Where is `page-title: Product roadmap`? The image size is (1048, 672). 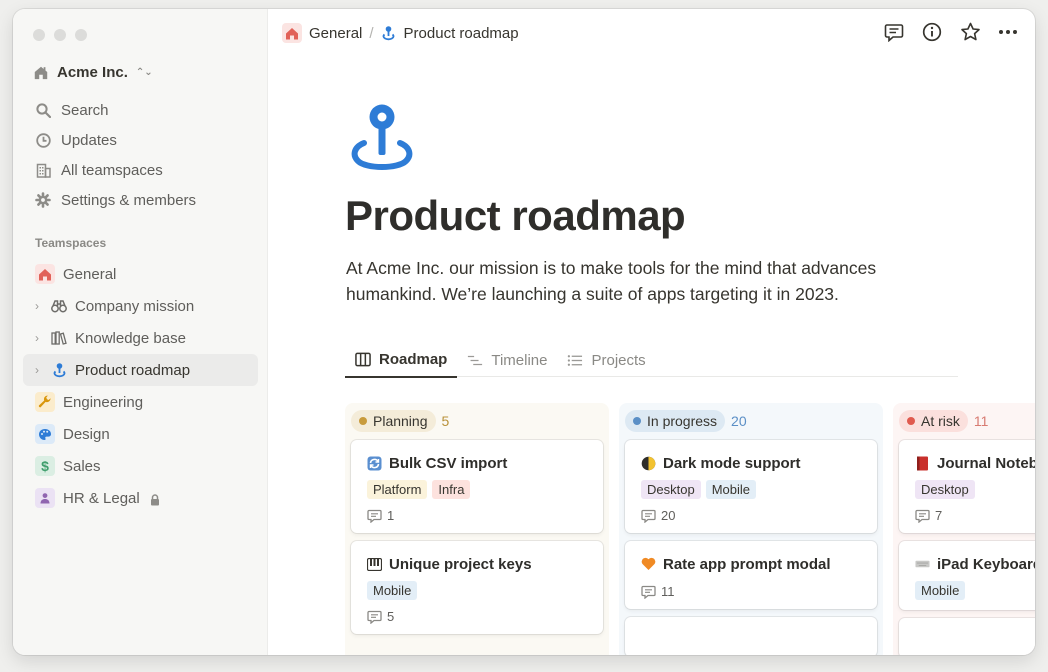 page-title: Product roadmap is located at coordinates (515, 216).